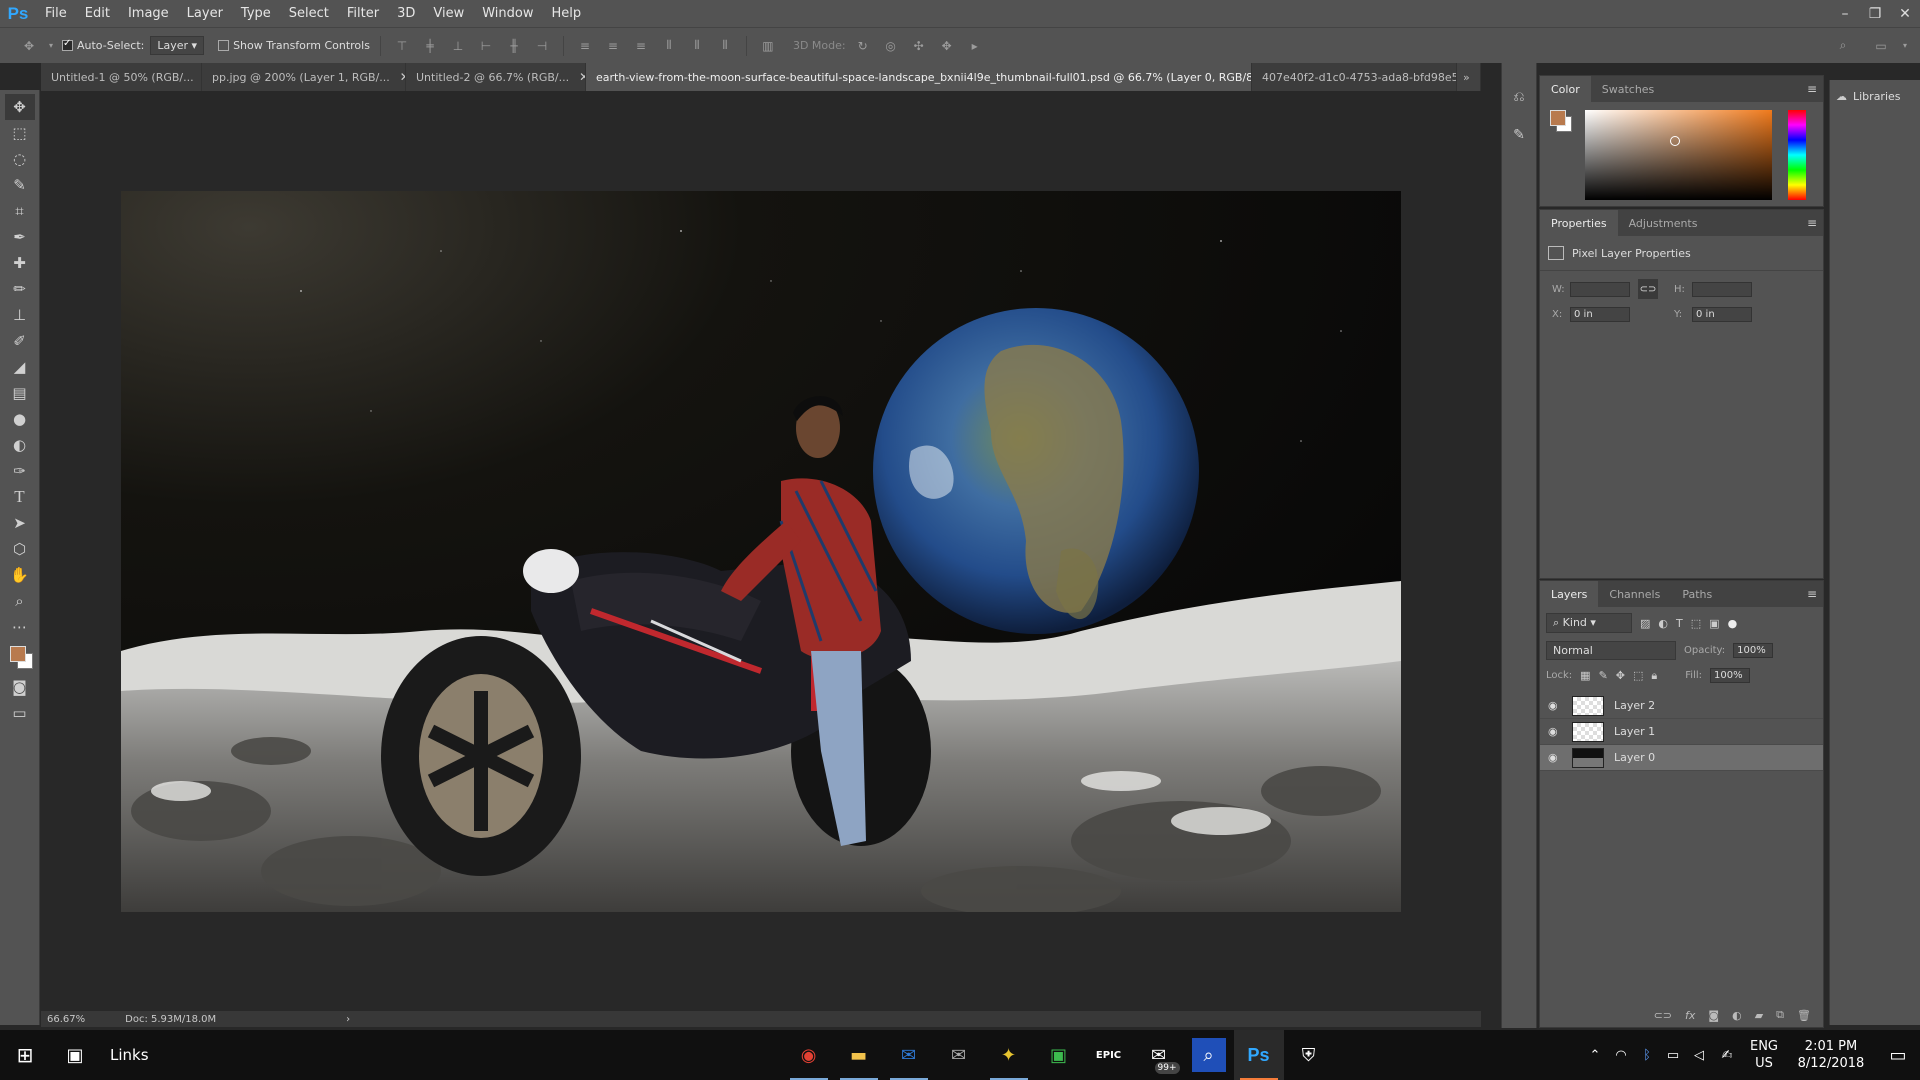 This screenshot has height=1080, width=1920. Describe the element at coordinates (20, 289) in the screenshot. I see `brush-tool-icon: ✏` at that location.